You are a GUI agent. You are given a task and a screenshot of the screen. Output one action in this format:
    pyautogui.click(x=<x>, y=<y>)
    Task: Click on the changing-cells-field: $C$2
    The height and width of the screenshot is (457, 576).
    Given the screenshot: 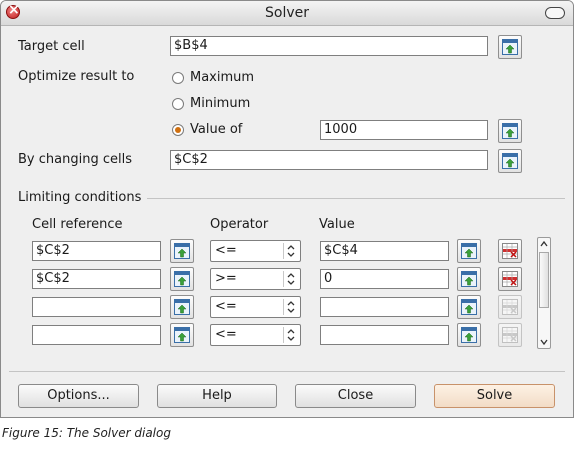 What is the action you would take?
    pyautogui.click(x=329, y=160)
    